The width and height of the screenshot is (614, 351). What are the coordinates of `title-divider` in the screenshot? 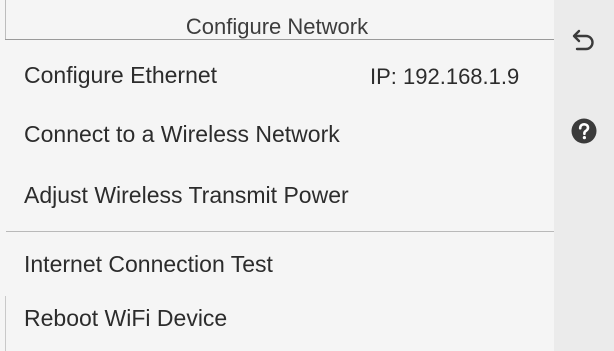 It's located at (279, 39).